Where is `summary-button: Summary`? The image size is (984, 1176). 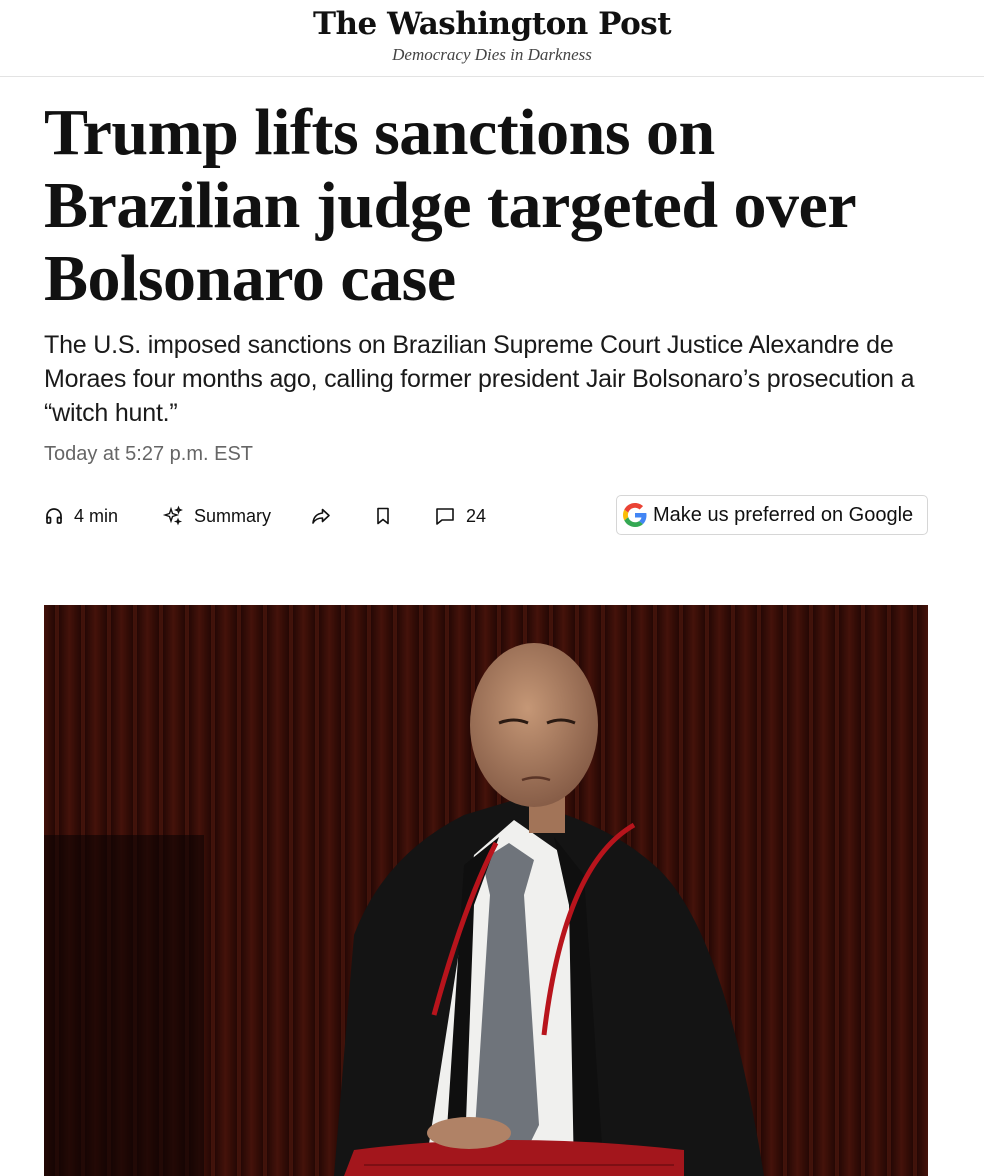 summary-button: Summary is located at coordinates (216, 516).